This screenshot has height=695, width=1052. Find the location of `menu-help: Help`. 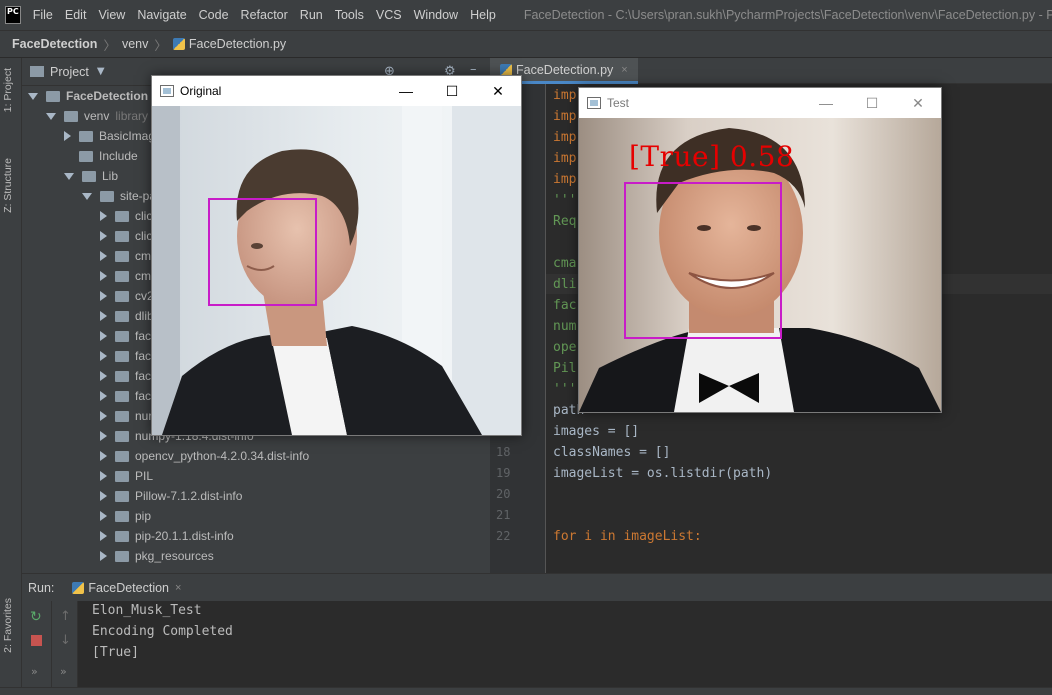

menu-help: Help is located at coordinates (483, 15).